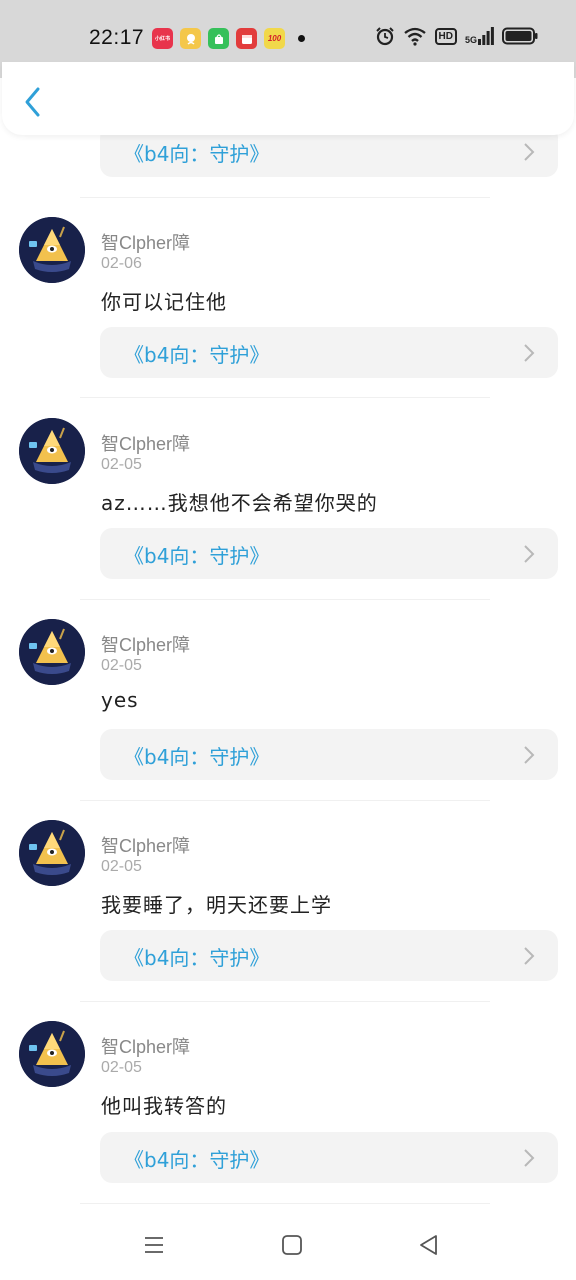 This screenshot has width=576, height=1280. I want to click on menu-icon, so click(154, 1245).